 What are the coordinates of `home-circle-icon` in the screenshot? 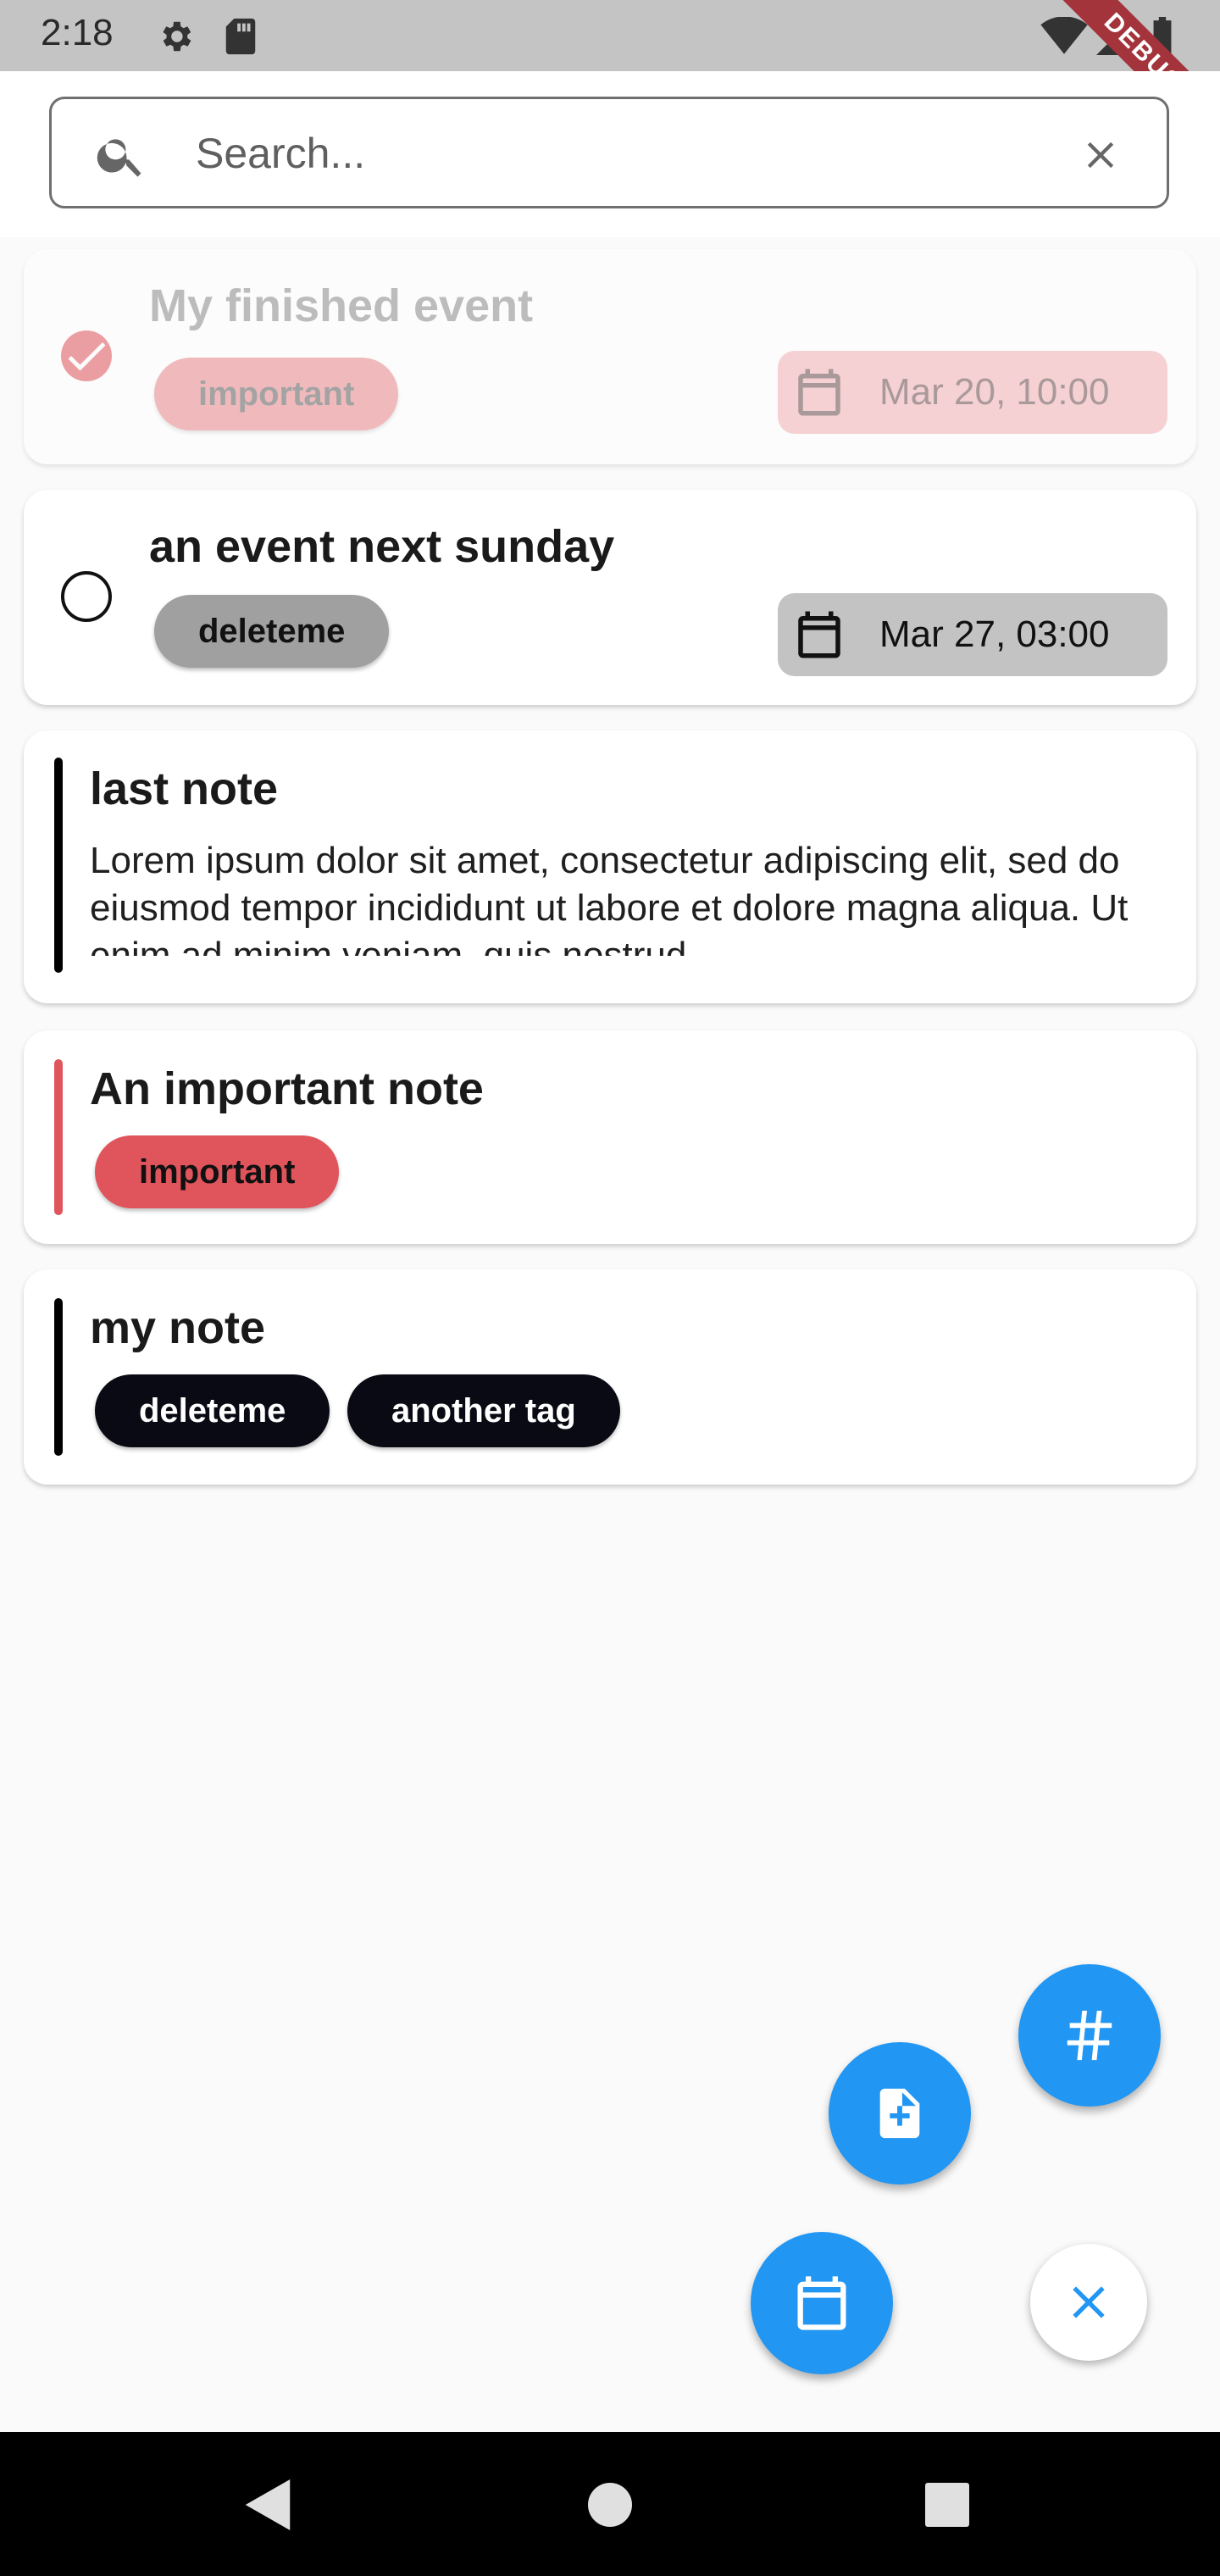 It's located at (610, 2507).